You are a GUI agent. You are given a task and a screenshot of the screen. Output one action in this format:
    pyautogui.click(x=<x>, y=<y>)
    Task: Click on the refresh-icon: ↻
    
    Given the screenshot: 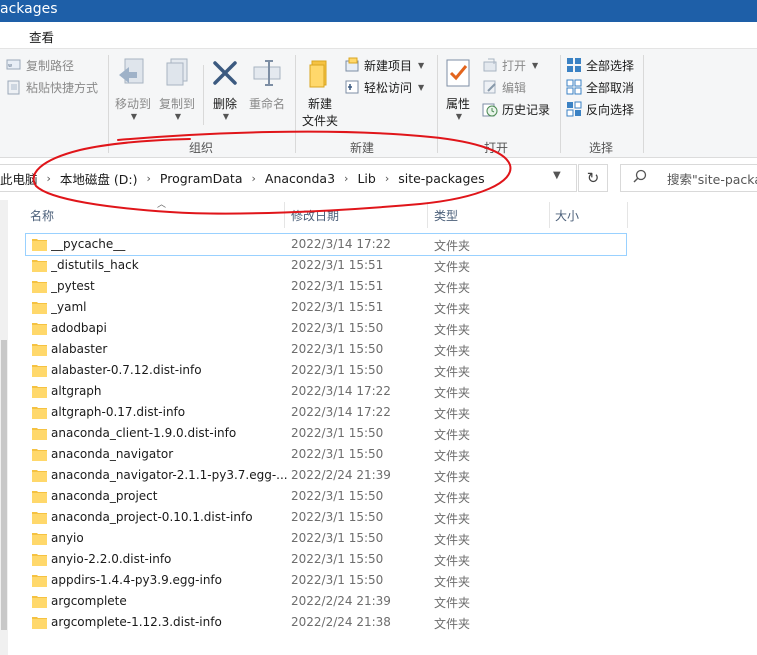 What is the action you would take?
    pyautogui.click(x=593, y=178)
    